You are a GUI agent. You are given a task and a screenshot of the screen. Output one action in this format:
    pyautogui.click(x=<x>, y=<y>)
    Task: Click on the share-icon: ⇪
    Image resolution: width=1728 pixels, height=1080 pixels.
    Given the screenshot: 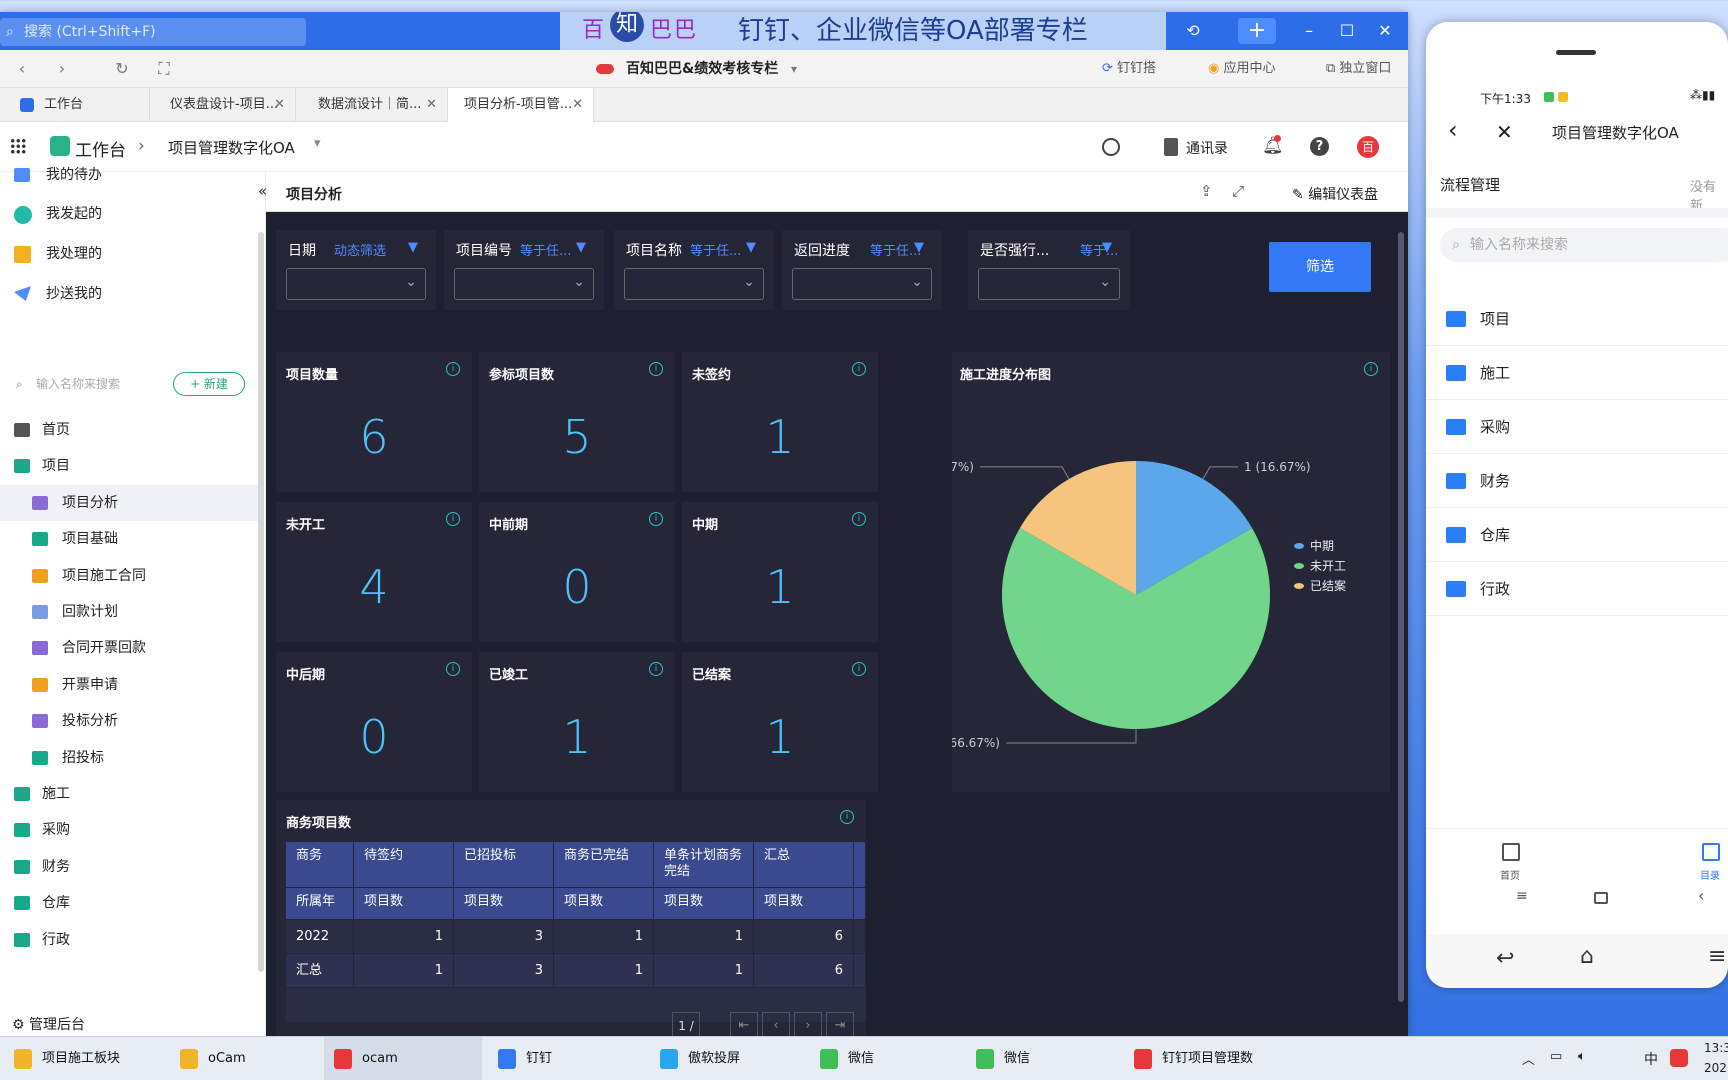 What is the action you would take?
    pyautogui.click(x=1206, y=191)
    